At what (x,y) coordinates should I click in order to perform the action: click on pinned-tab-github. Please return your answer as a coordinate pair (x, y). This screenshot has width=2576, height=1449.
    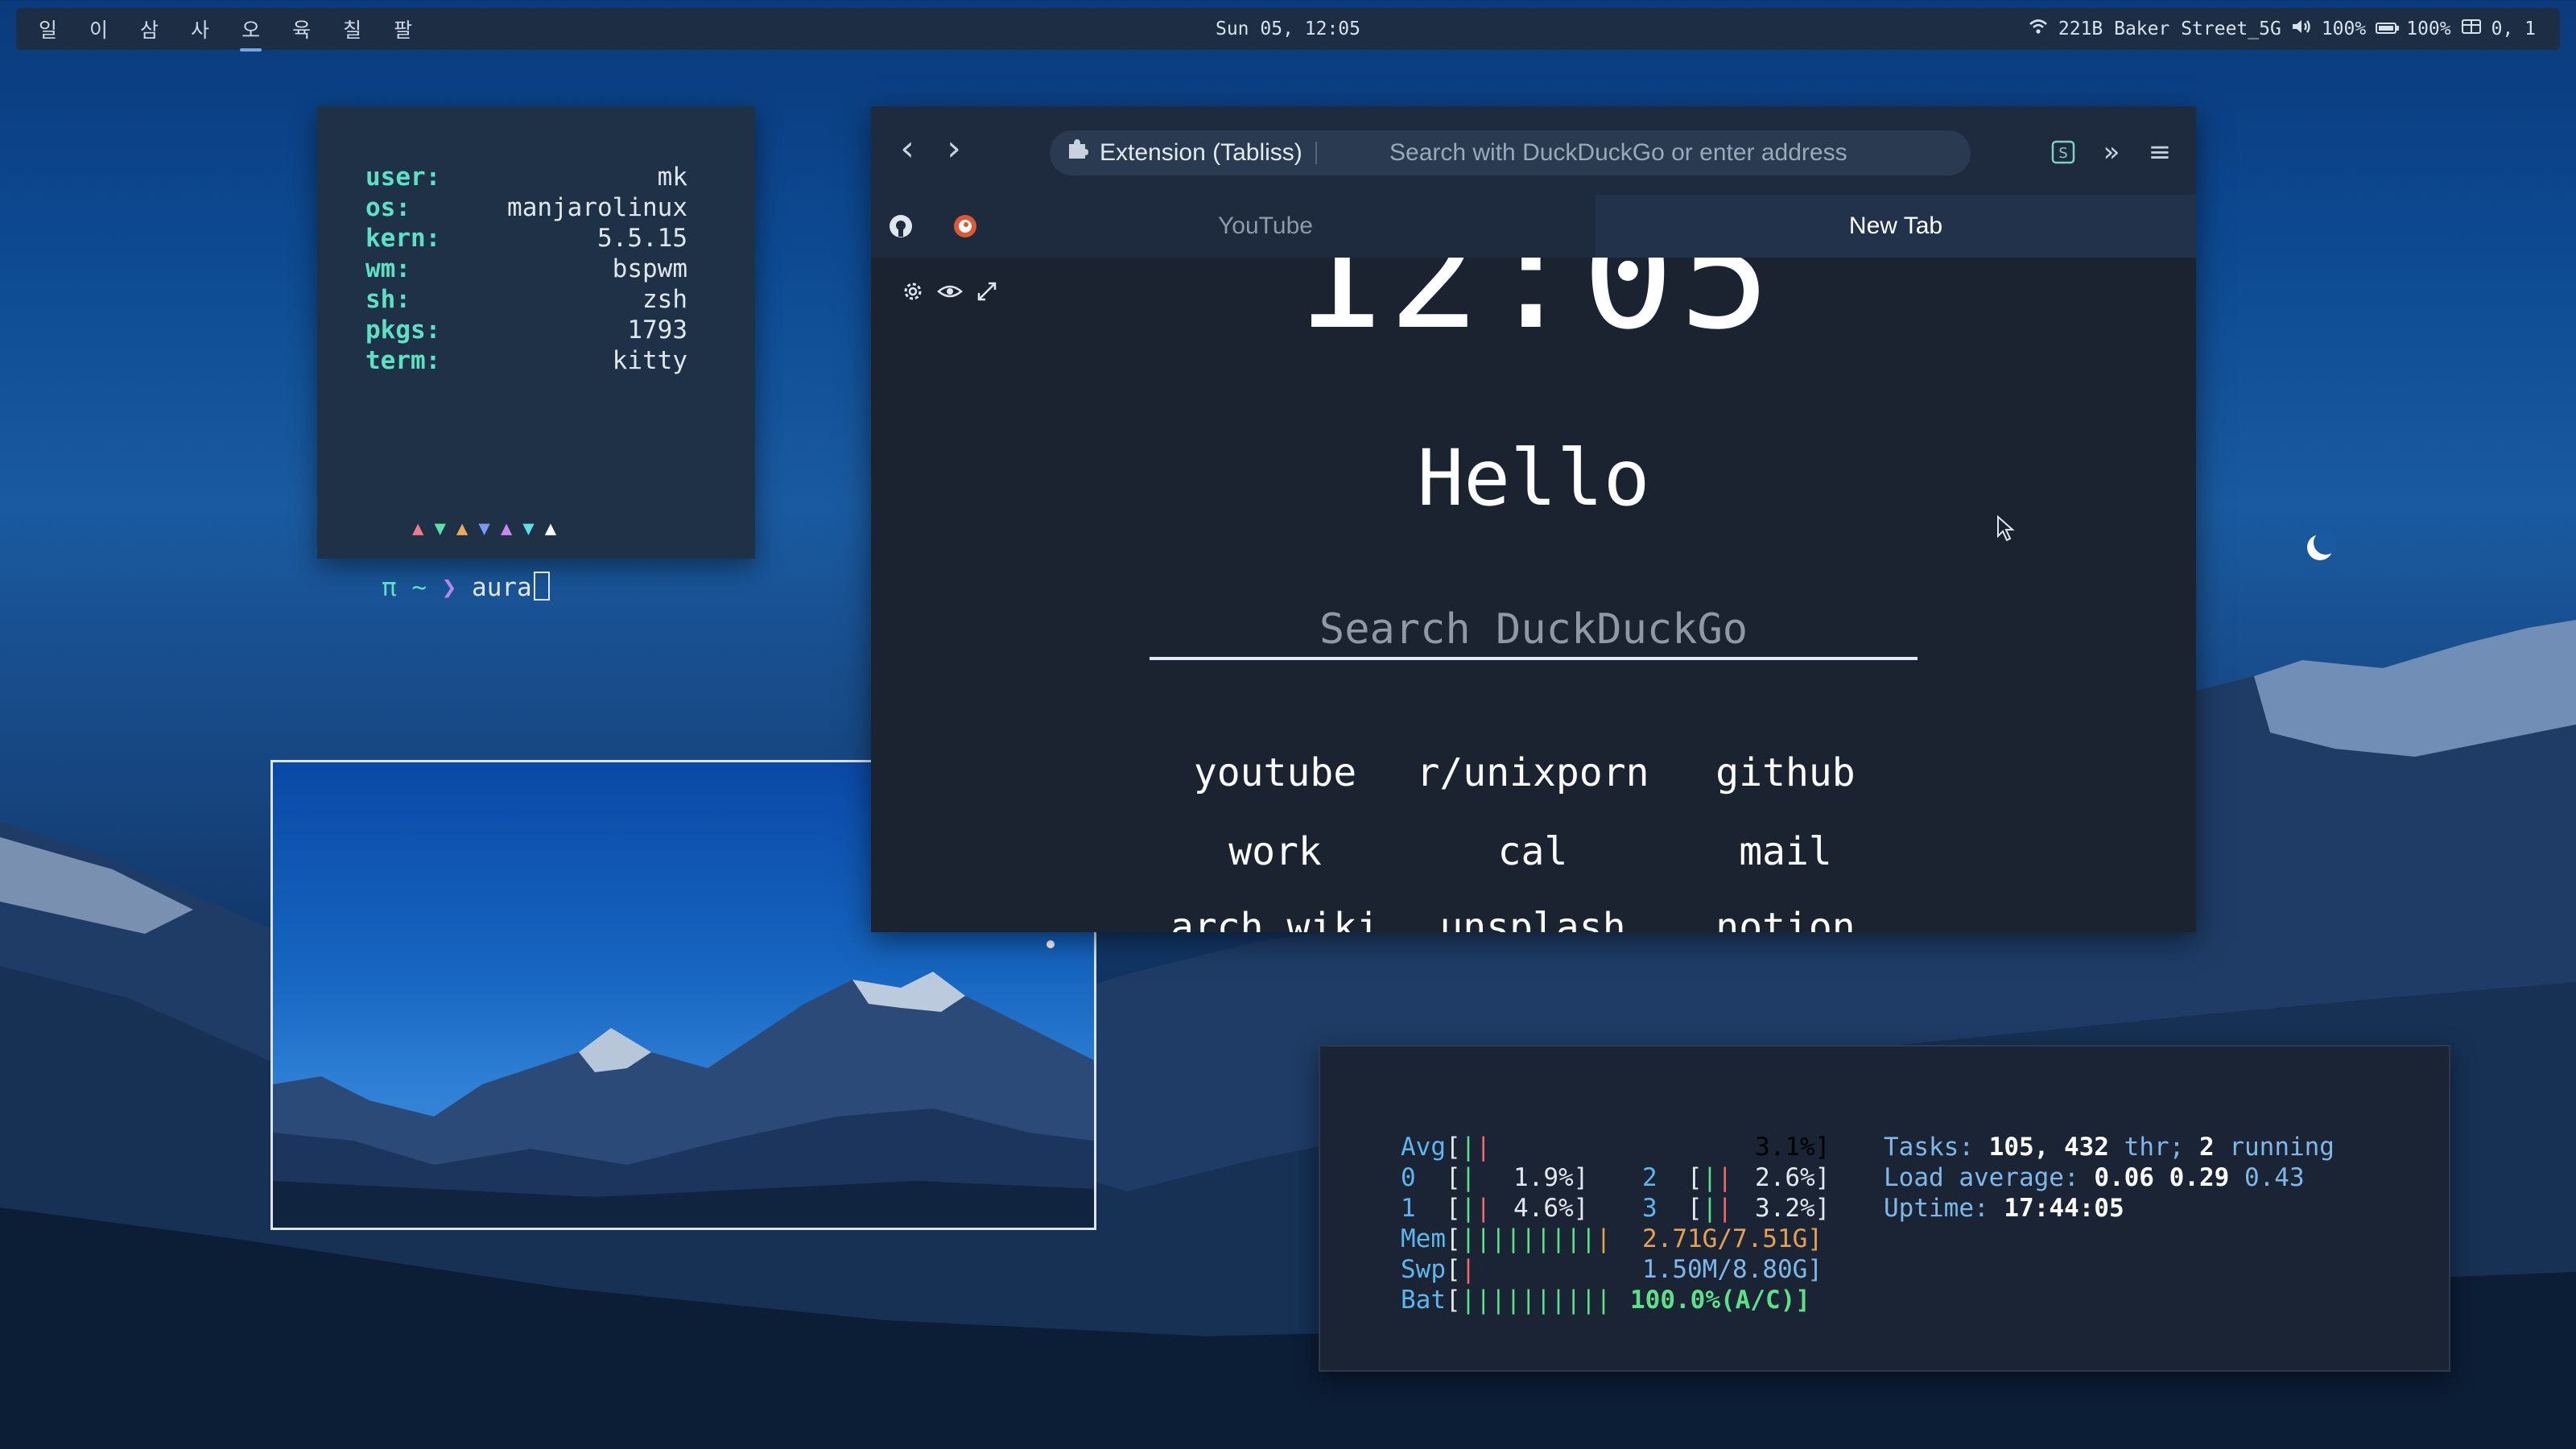
    Looking at the image, I should click on (901, 226).